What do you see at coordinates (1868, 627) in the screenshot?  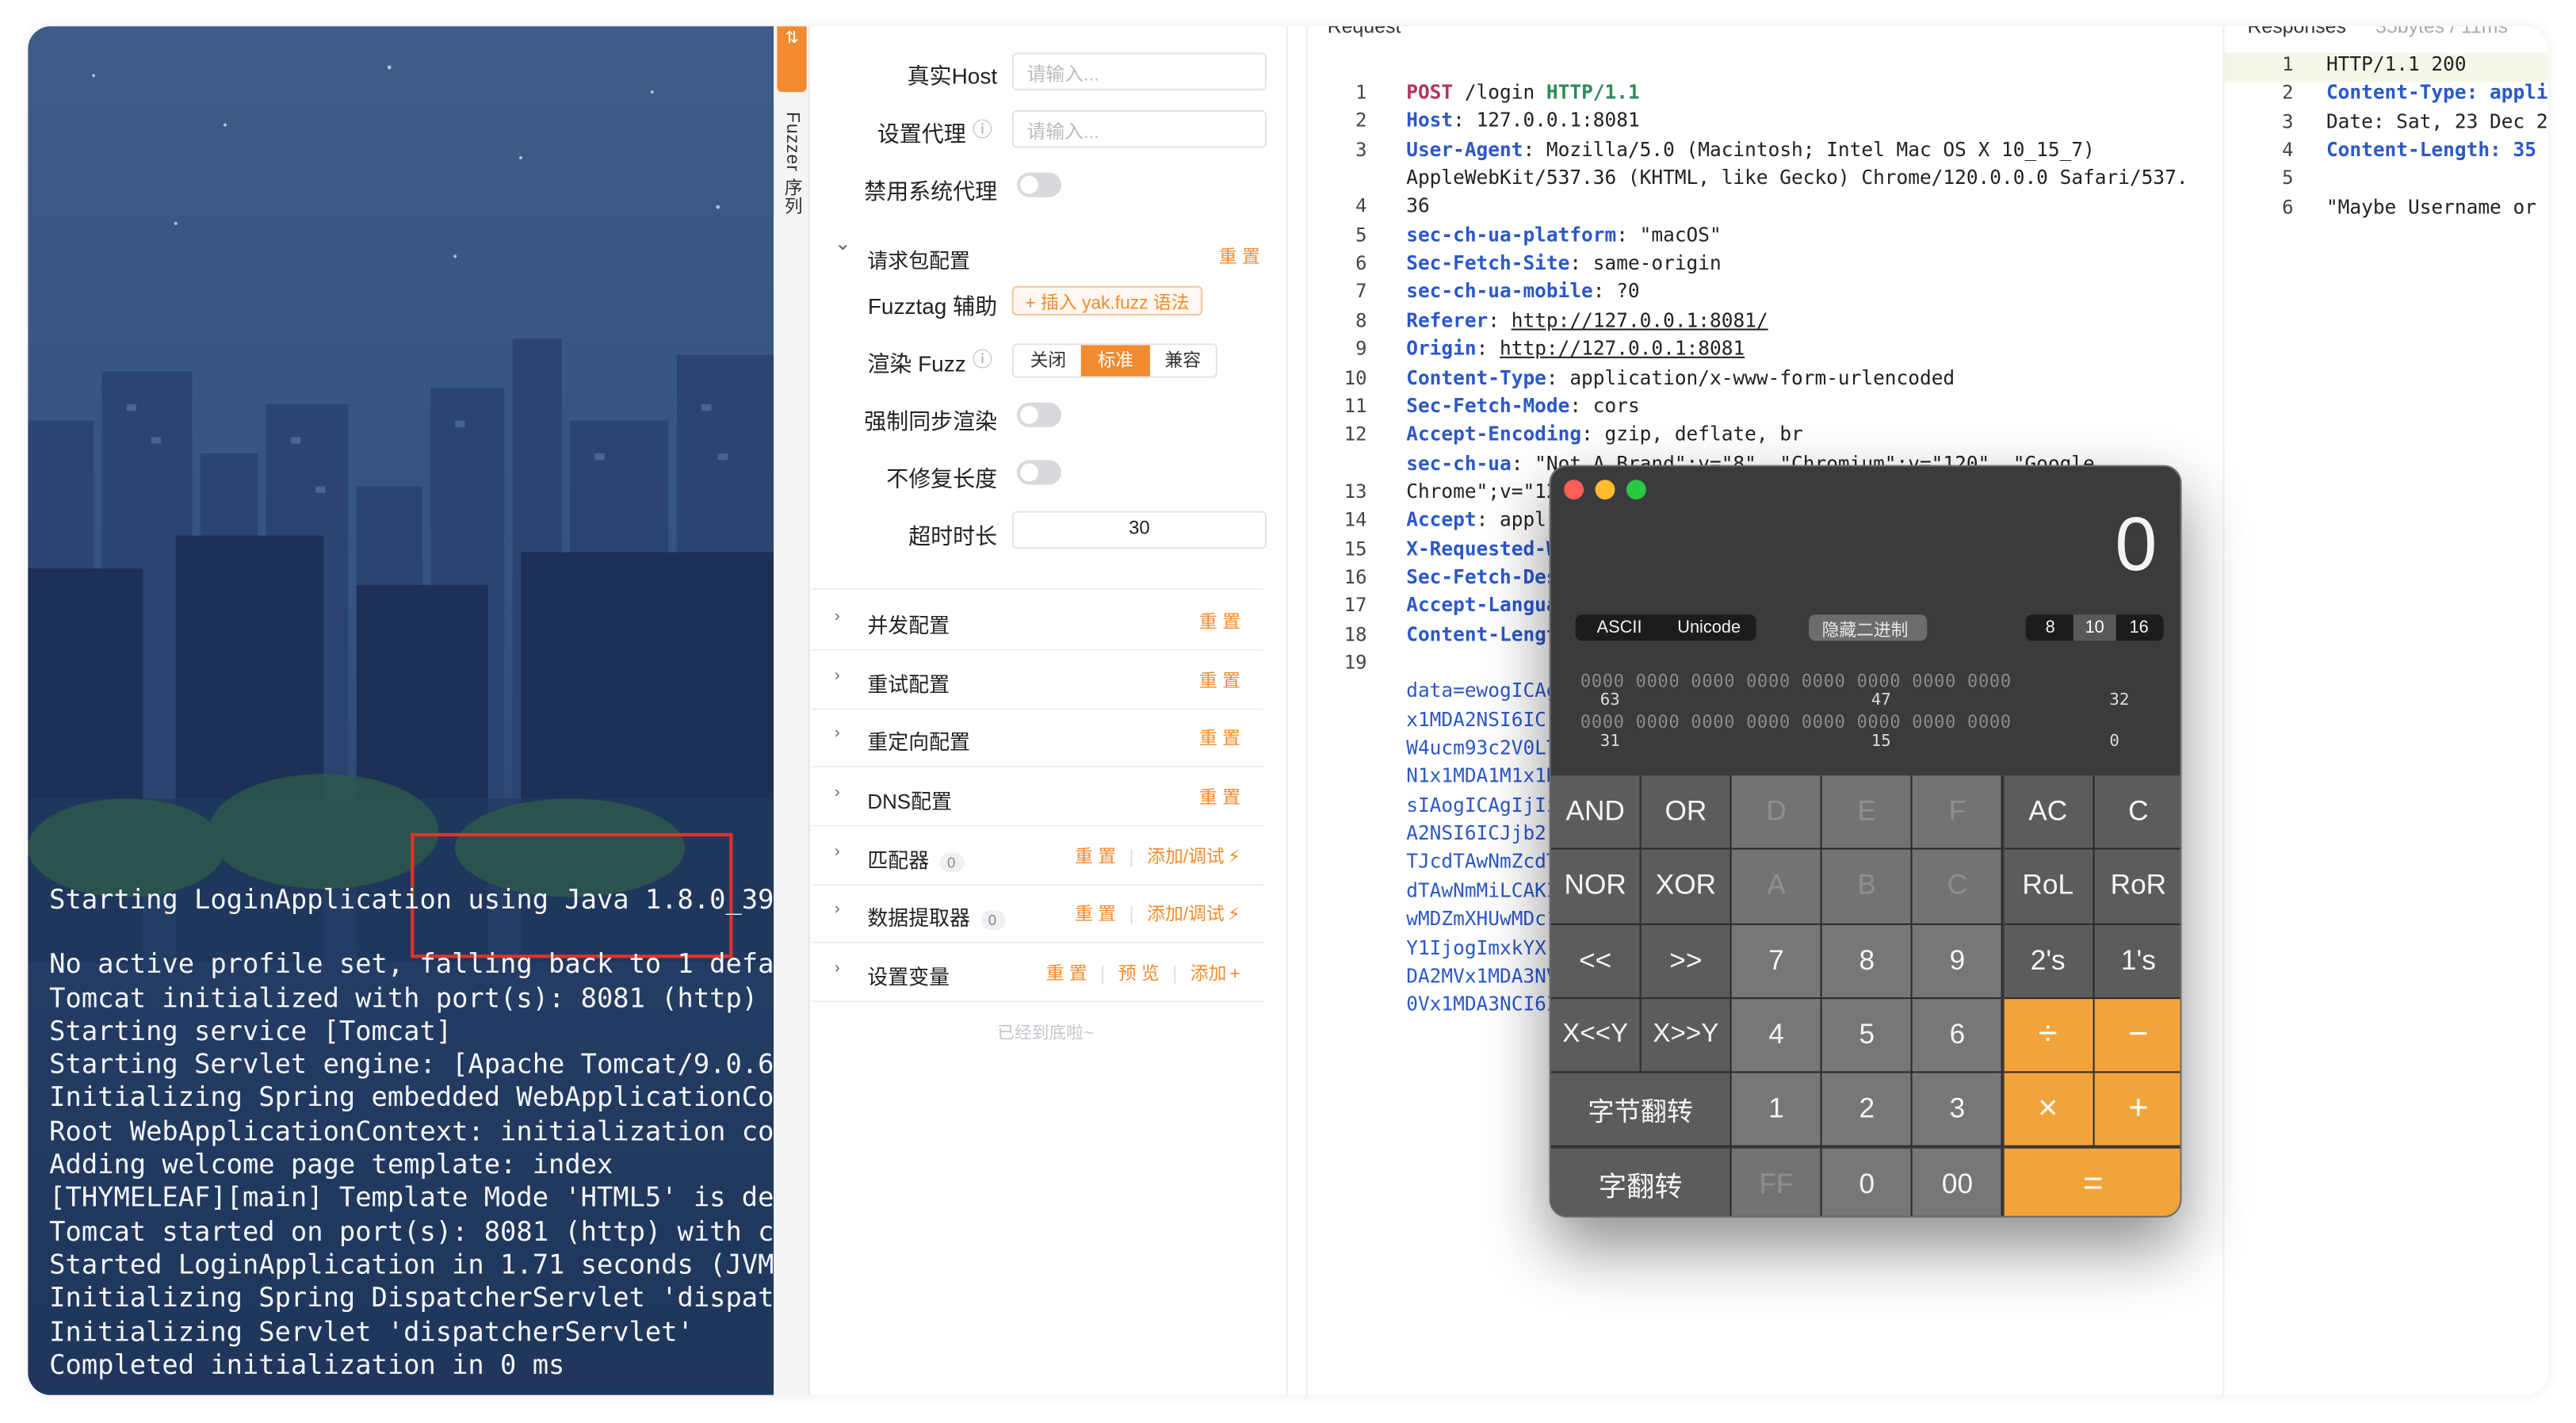 I see `hide-binary-button: 隐藏二进制` at bounding box center [1868, 627].